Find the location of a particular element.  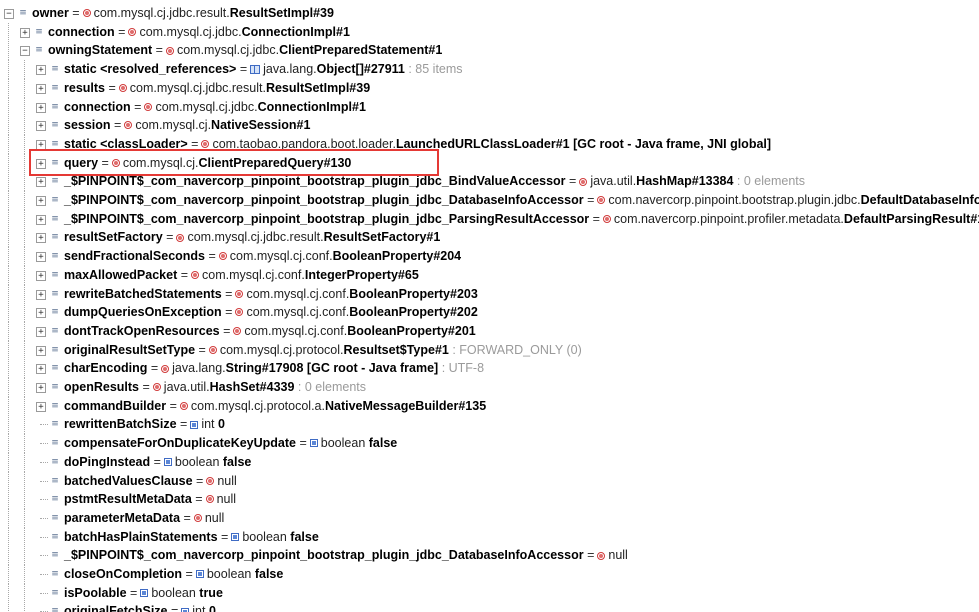

value-extra: : UTF-8 is located at coordinates (461, 368).